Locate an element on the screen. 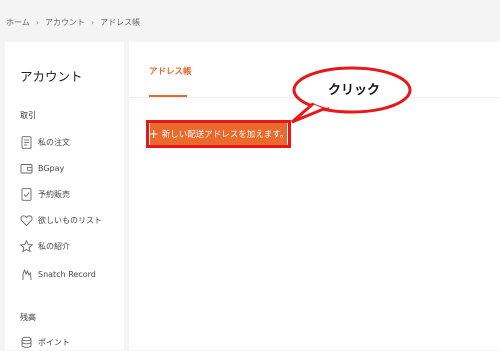 The image size is (500, 351). coin-stack-icon is located at coordinates (26, 342).